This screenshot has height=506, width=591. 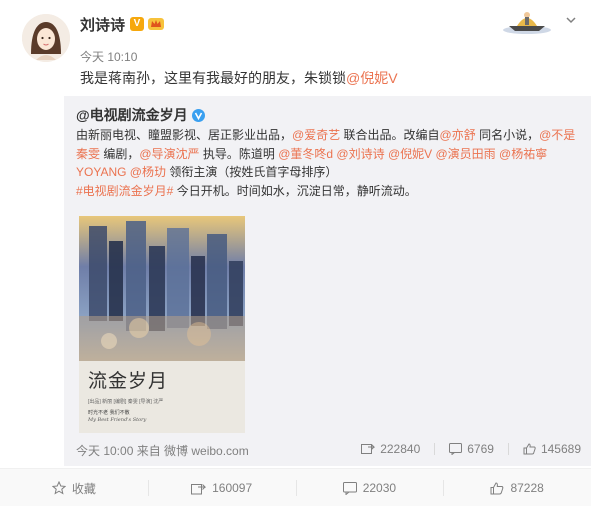 What do you see at coordinates (120, 153) in the screenshot?
I see `text-segment: 编剧，` at bounding box center [120, 153].